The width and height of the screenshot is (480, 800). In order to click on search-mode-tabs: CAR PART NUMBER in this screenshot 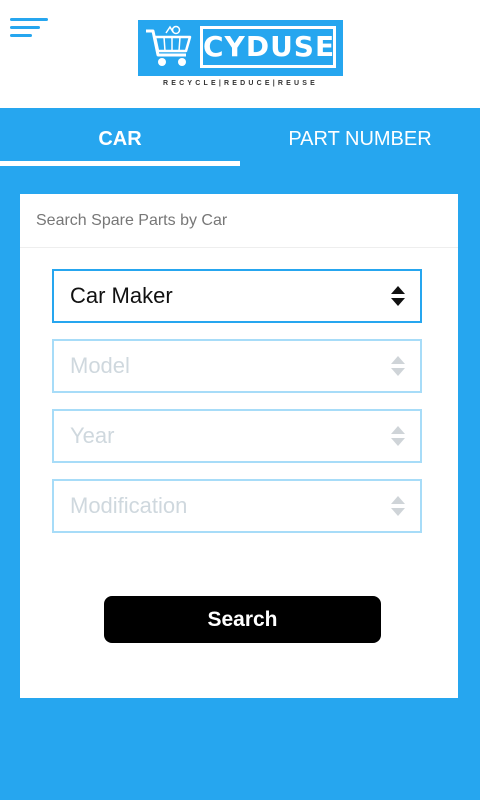, I will do `click(240, 137)`.